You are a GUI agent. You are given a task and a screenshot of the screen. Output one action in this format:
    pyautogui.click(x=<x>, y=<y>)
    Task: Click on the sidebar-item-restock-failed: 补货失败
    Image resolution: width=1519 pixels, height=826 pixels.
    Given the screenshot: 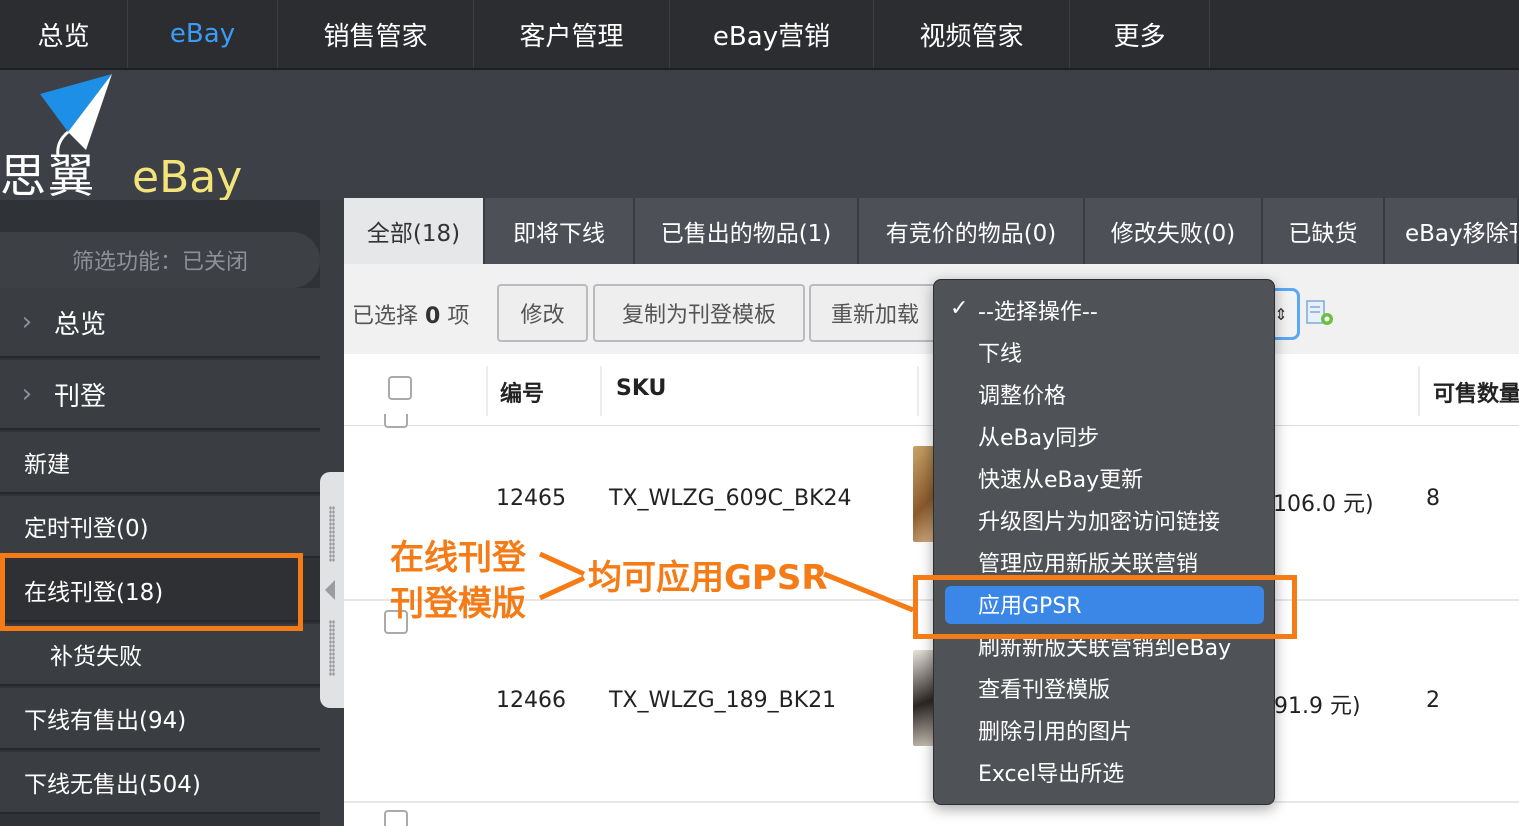 What is the action you would take?
    pyautogui.click(x=160, y=655)
    